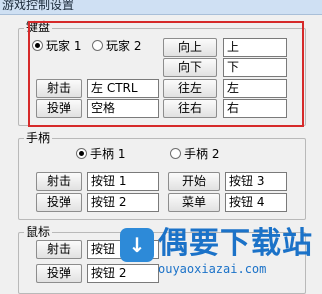 Image resolution: width=322 pixels, height=294 pixels. I want to click on radio-unselected-icon, so click(175, 153).